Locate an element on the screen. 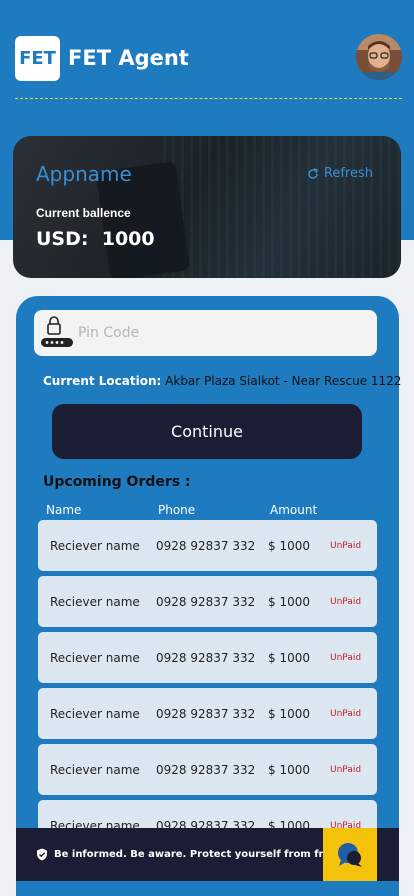 The image size is (414, 896). logo-text: FET is located at coordinates (37, 58).